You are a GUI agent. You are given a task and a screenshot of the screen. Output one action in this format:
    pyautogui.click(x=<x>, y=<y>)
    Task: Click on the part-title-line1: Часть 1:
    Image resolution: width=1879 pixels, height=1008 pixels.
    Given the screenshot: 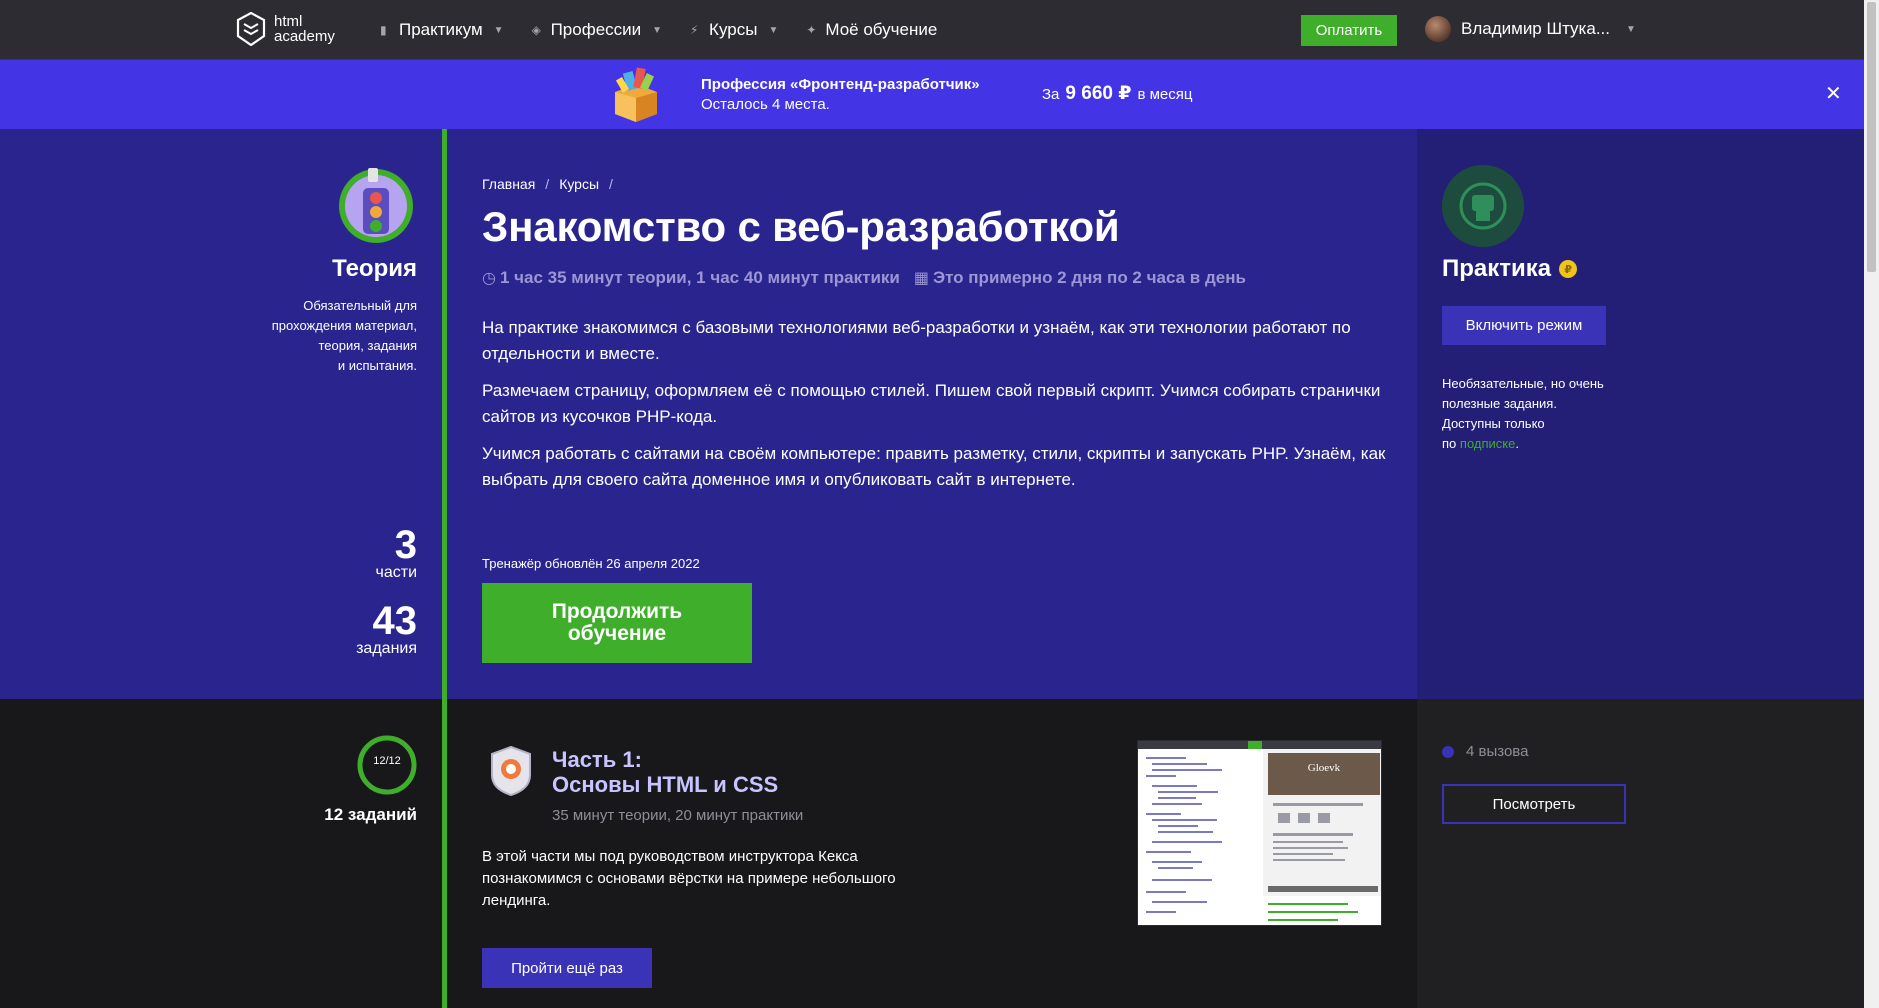 What is the action you would take?
    pyautogui.click(x=597, y=759)
    